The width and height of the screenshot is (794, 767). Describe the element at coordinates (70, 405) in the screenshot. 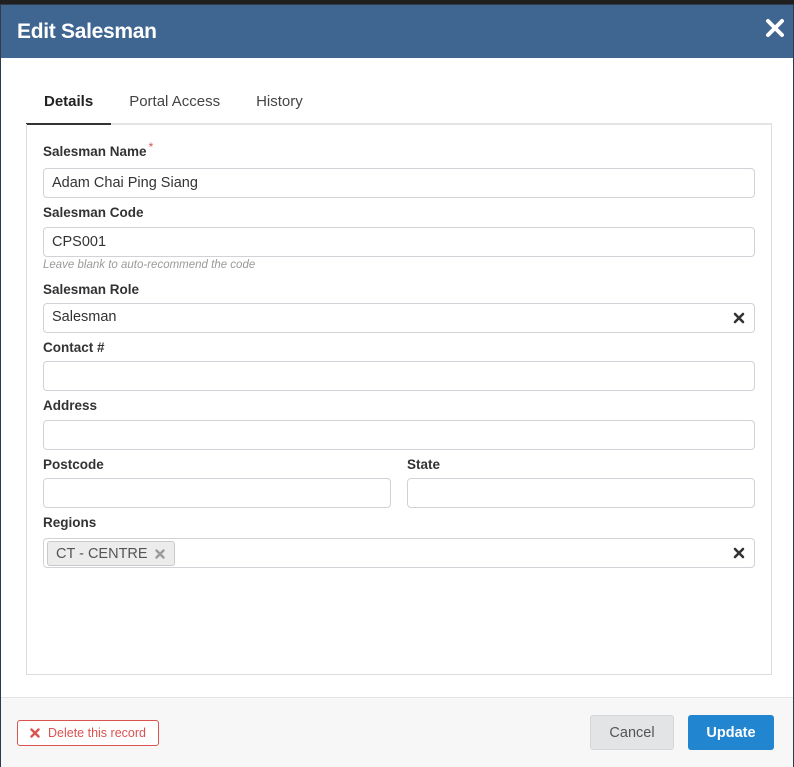

I see `address-label: Address` at that location.